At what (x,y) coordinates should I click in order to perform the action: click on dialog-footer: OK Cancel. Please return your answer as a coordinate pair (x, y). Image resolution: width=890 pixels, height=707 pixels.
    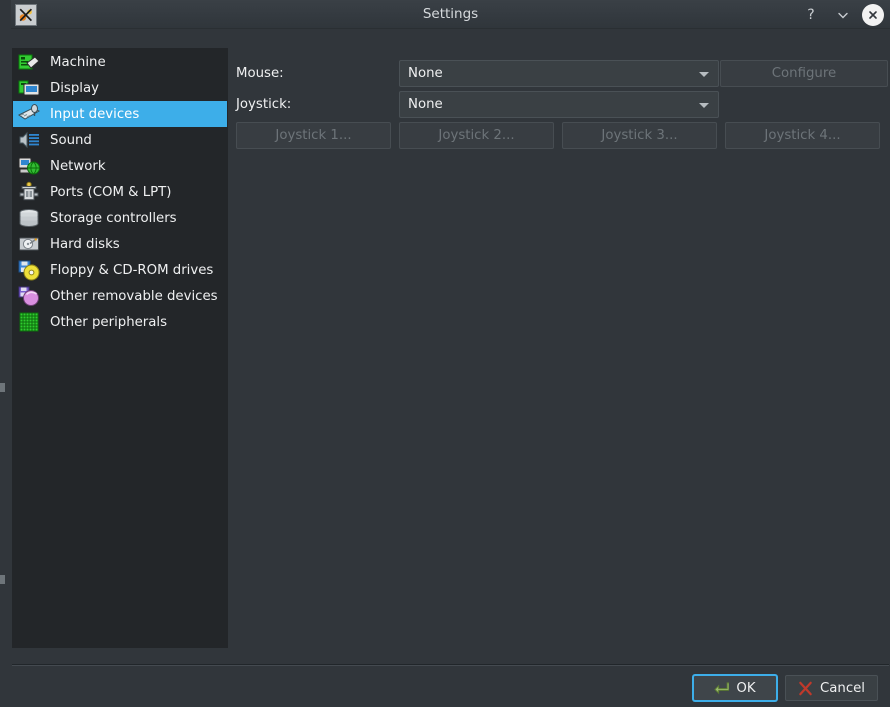
    Looking at the image, I should click on (450, 686).